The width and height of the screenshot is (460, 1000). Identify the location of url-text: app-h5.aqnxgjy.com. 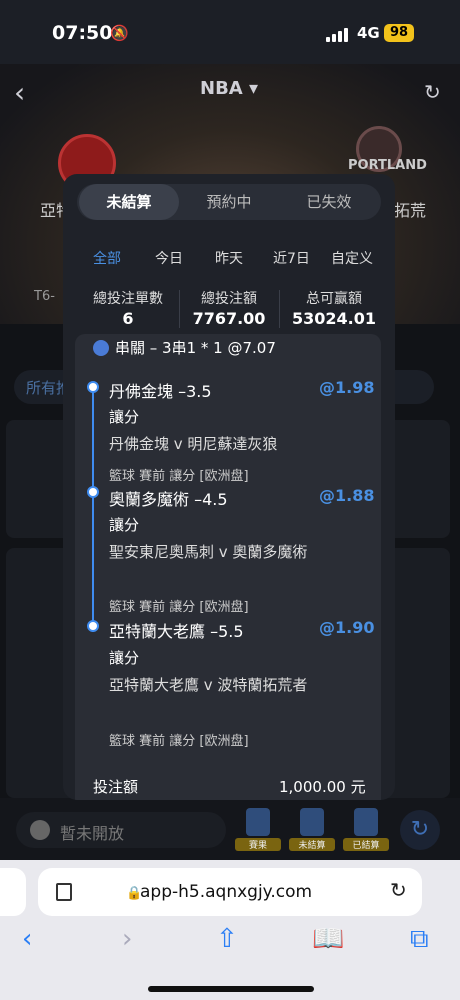
(226, 892).